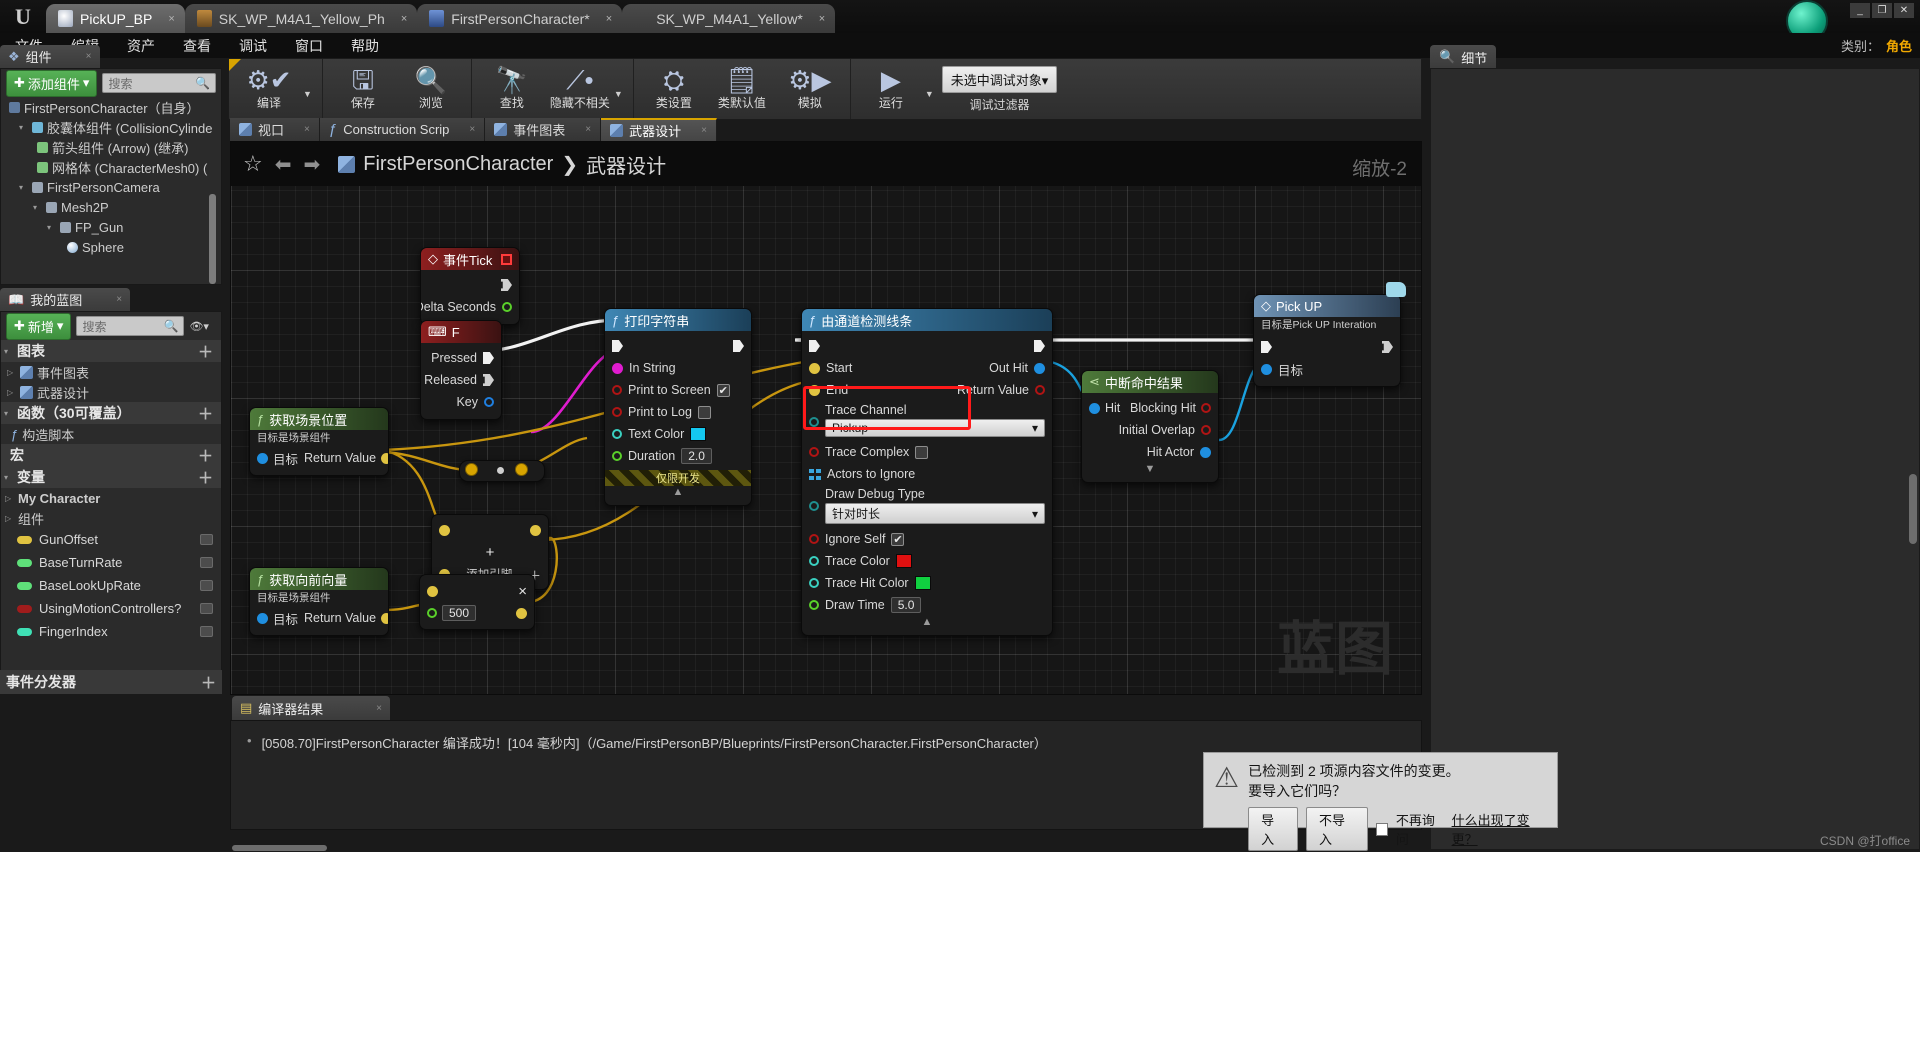  What do you see at coordinates (52, 83) in the screenshot?
I see `add-component-button: ✚ 添加组件 ▾` at bounding box center [52, 83].